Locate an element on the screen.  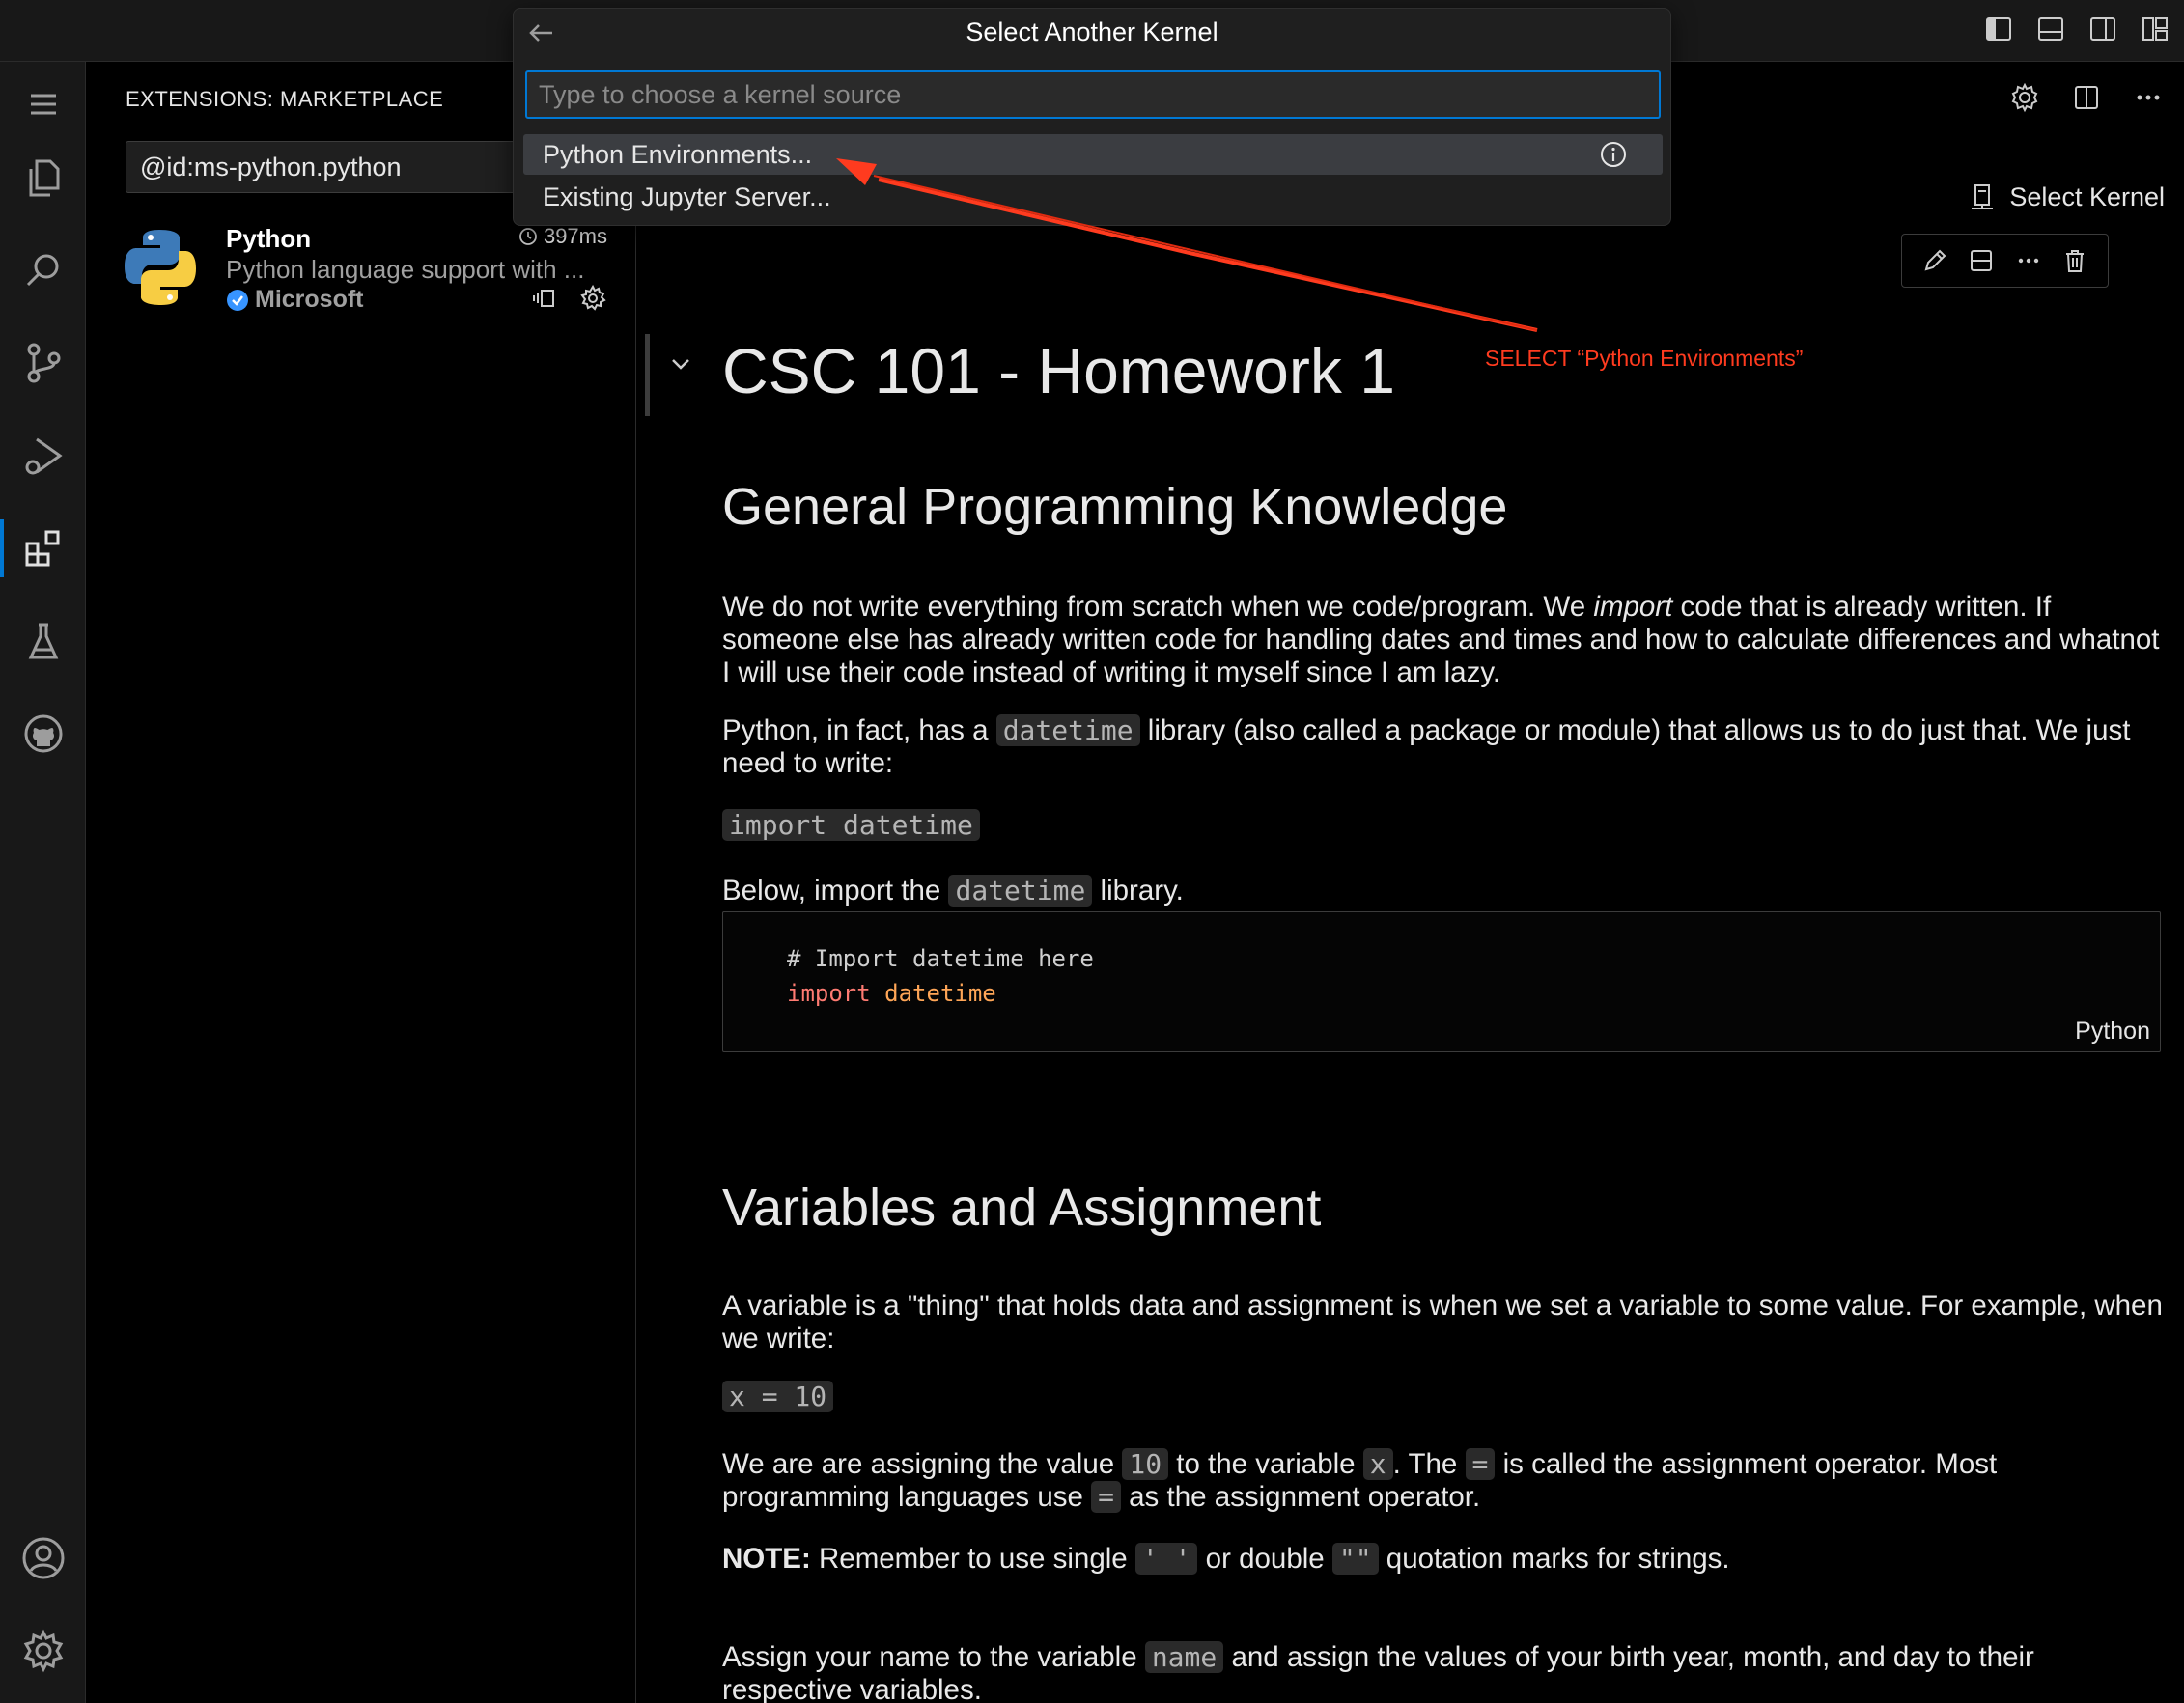
source-control-icon is located at coordinates (44, 363).